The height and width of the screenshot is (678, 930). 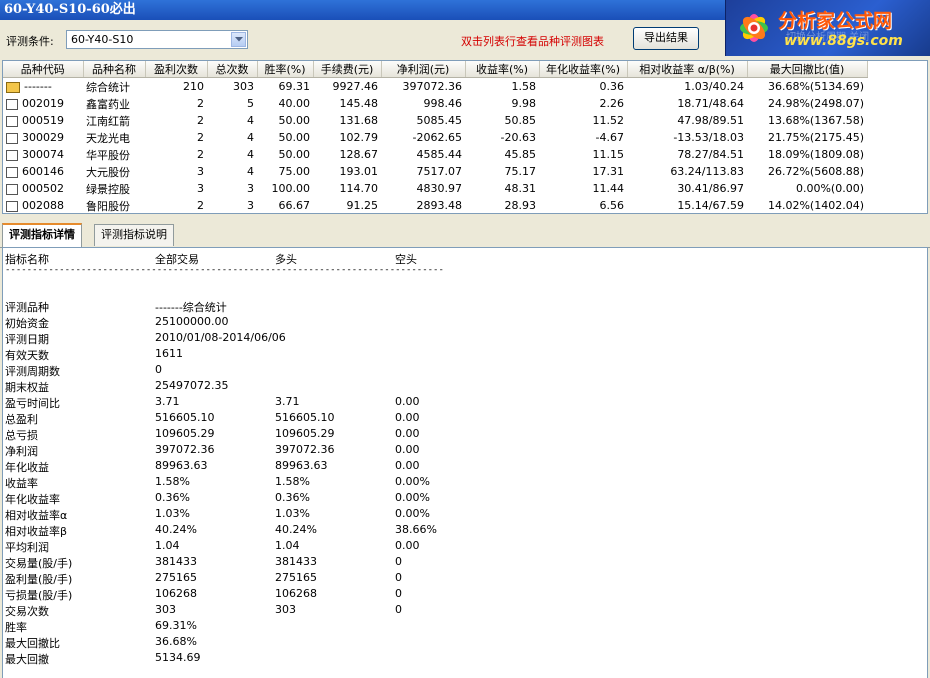 I want to click on metric-name: 总盈利, so click(x=21, y=419).